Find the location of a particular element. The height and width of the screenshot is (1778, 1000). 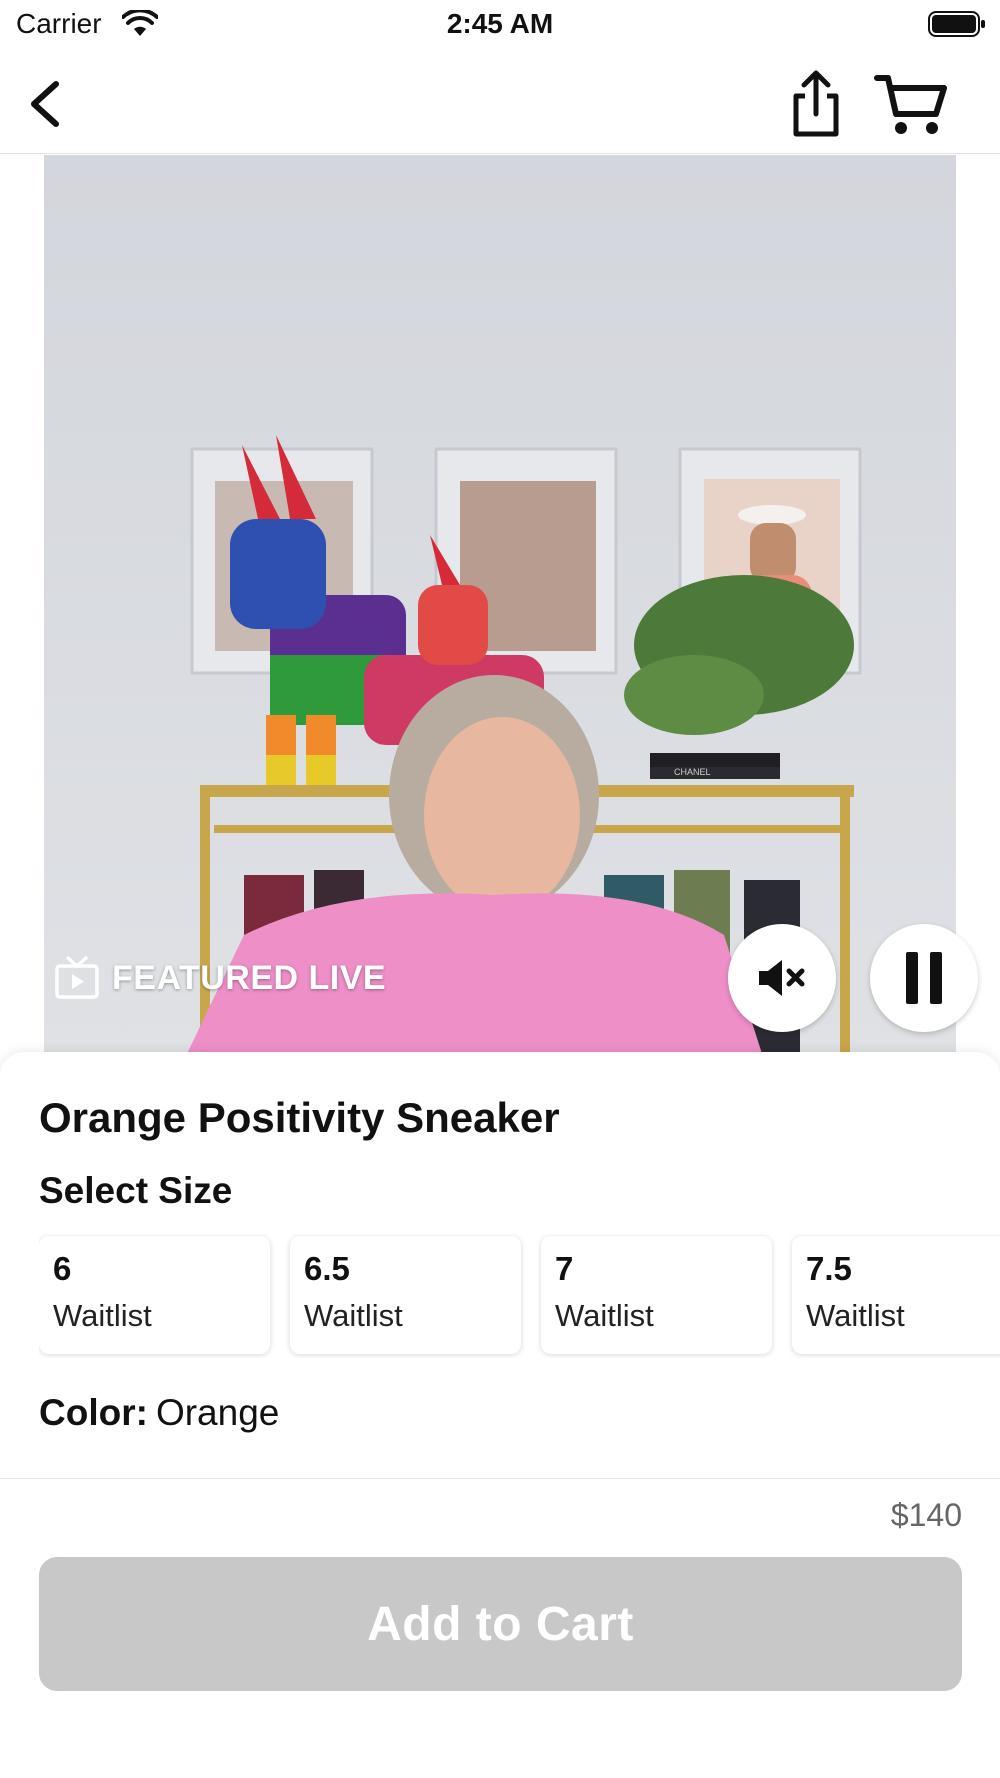

share-icon is located at coordinates (816, 104).